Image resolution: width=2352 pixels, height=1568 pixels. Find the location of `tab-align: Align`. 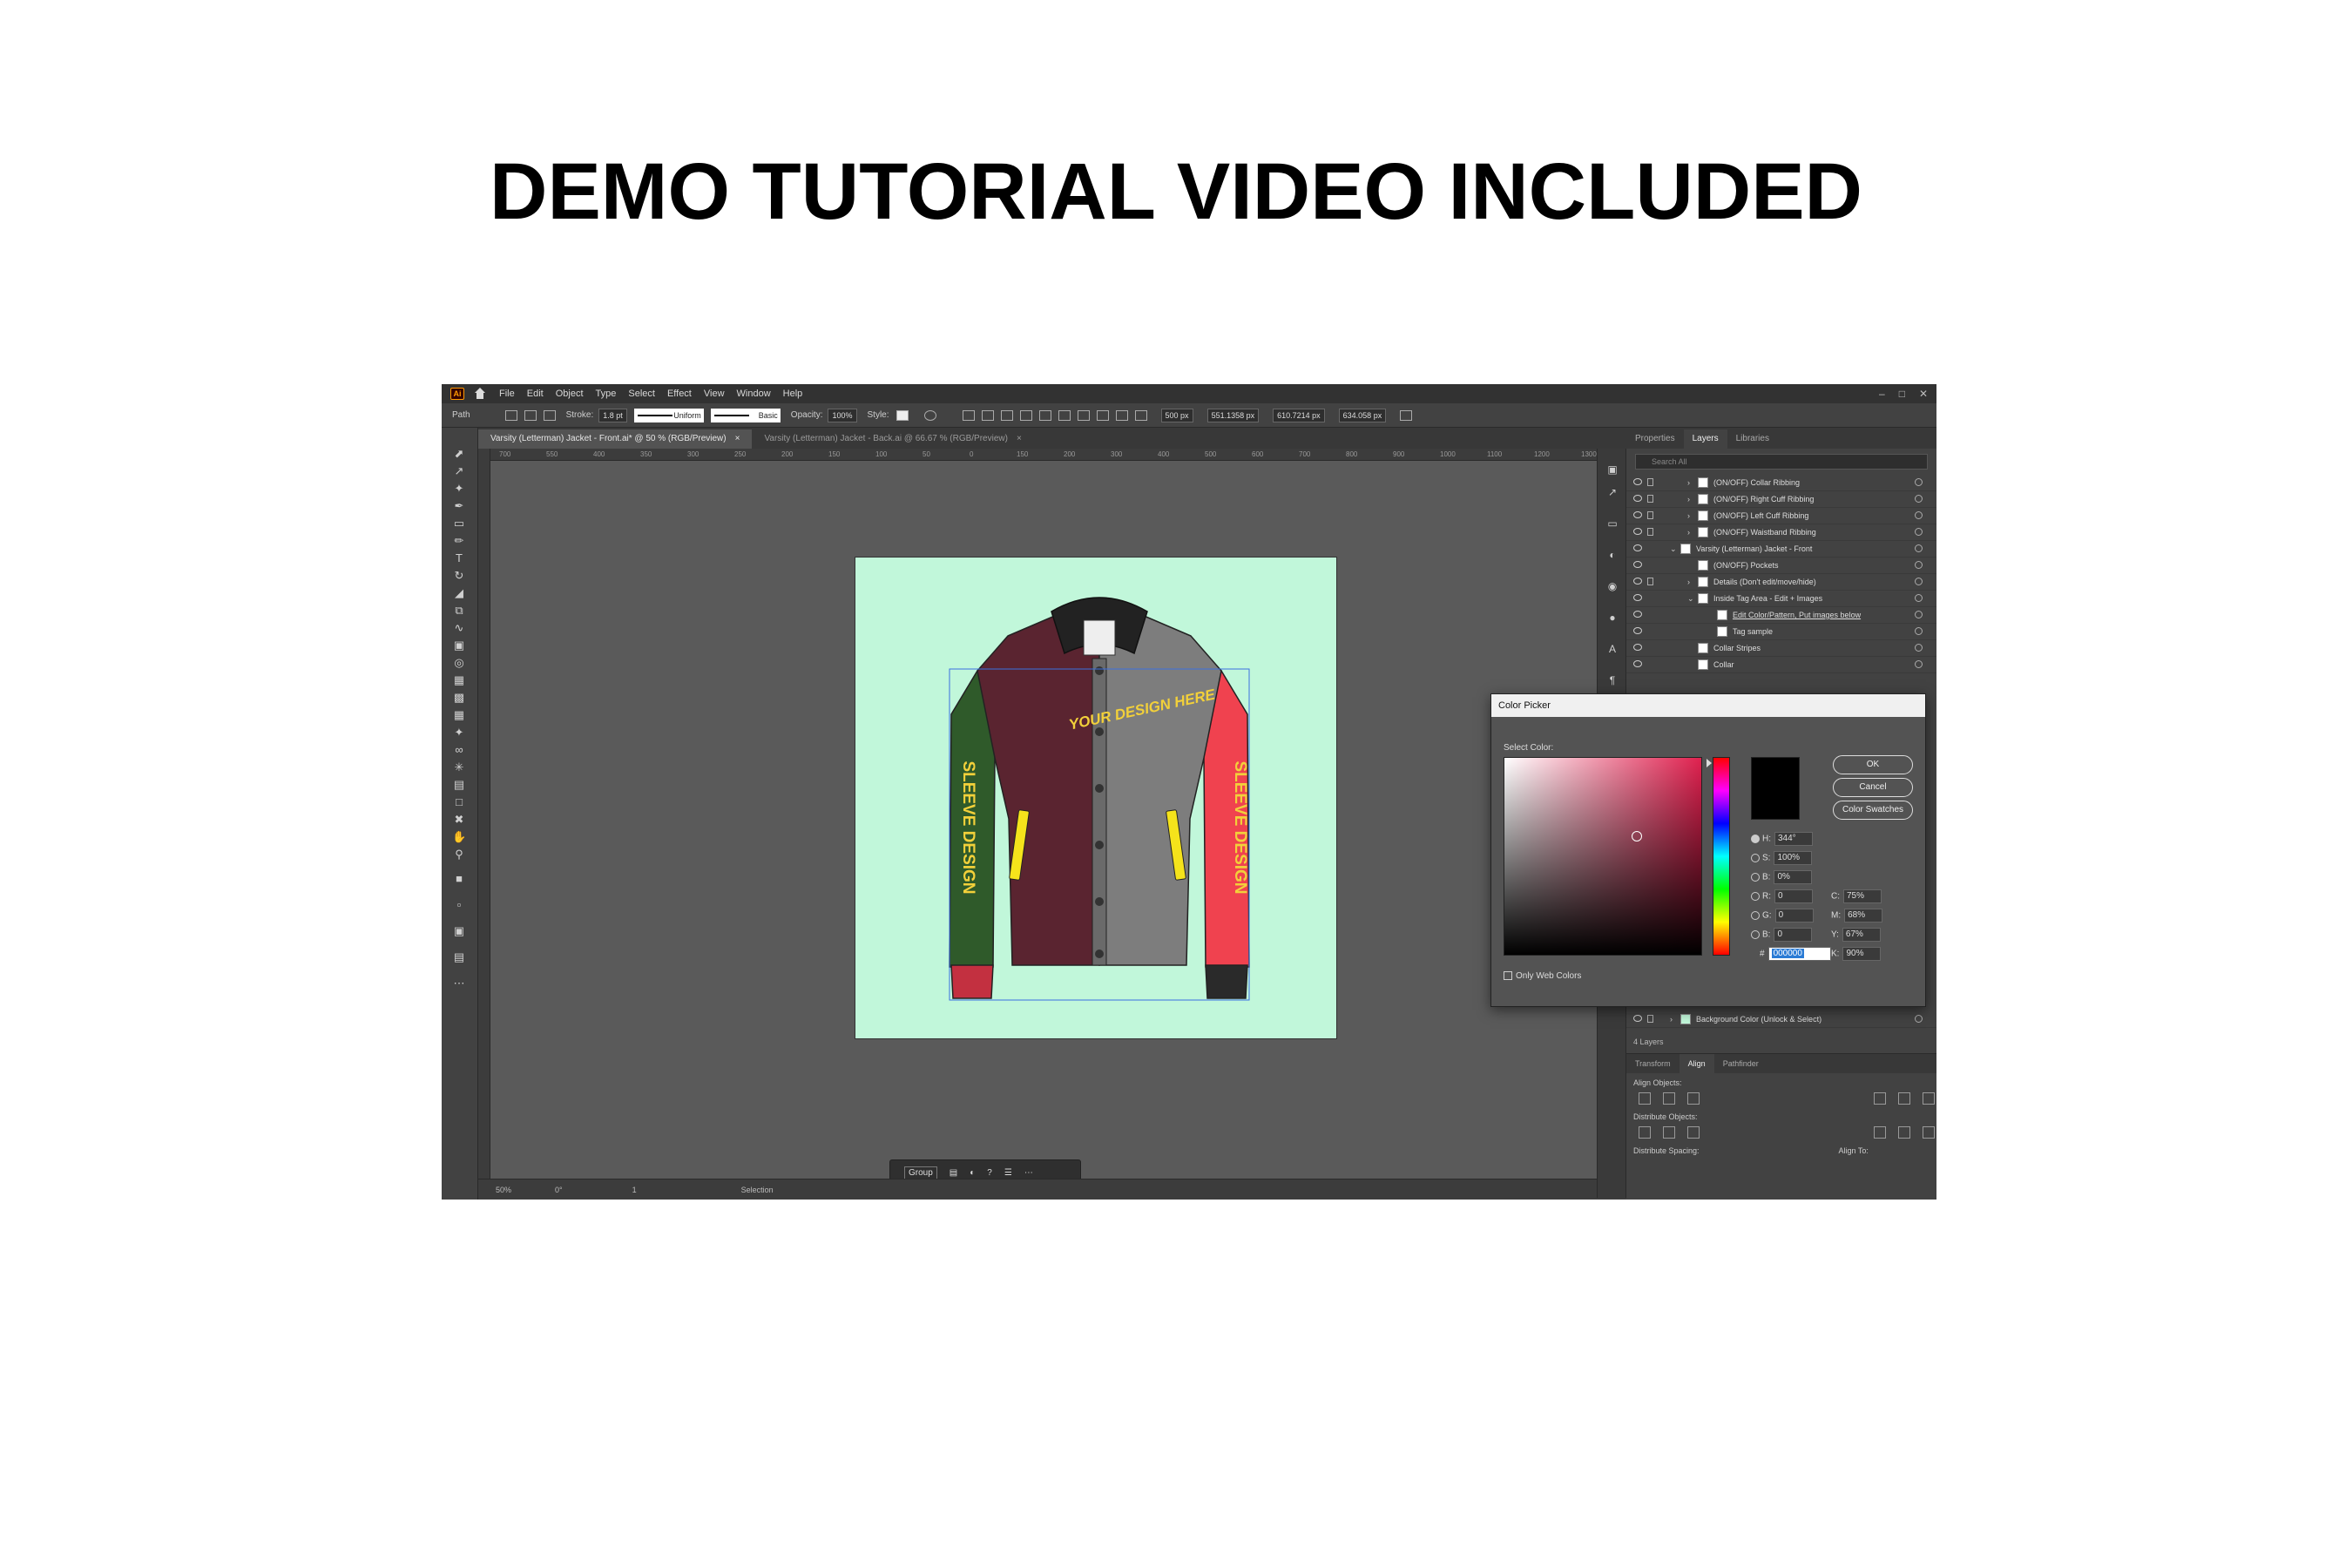

tab-align: Align is located at coordinates (1696, 1063).